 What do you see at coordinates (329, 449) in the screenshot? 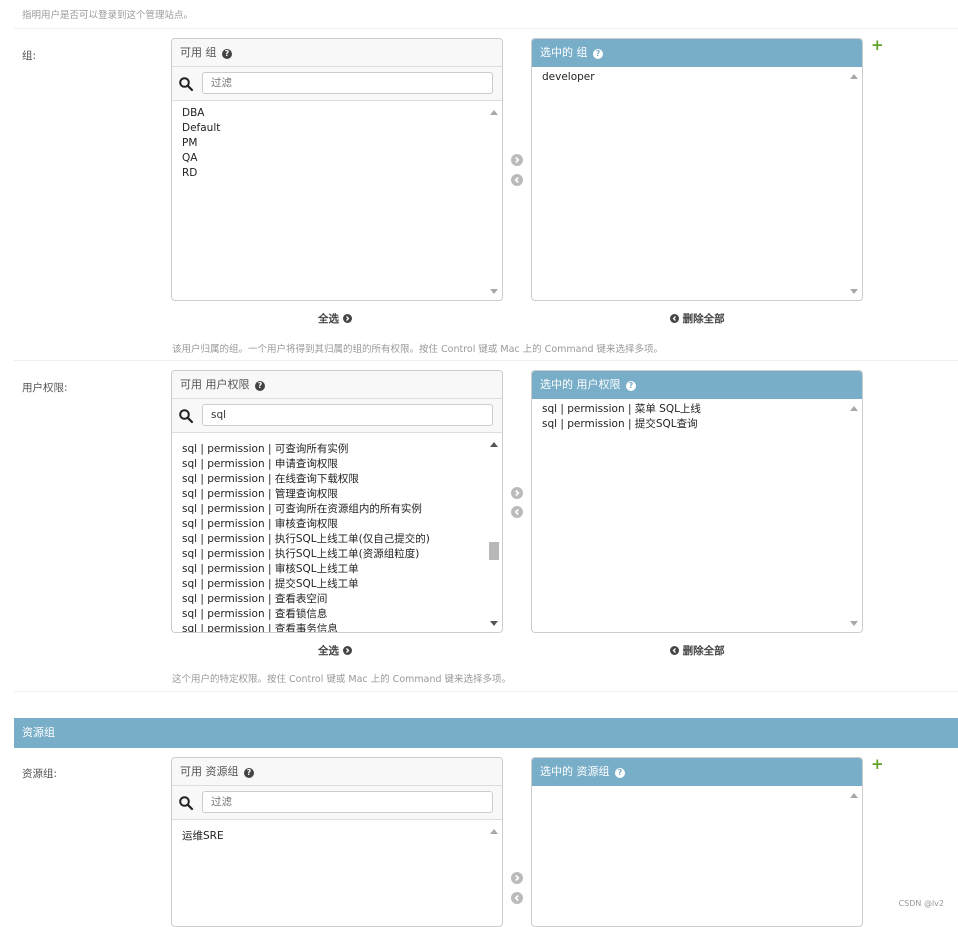
I see `list-item: sql | permission | 可查询所有实例` at bounding box center [329, 449].